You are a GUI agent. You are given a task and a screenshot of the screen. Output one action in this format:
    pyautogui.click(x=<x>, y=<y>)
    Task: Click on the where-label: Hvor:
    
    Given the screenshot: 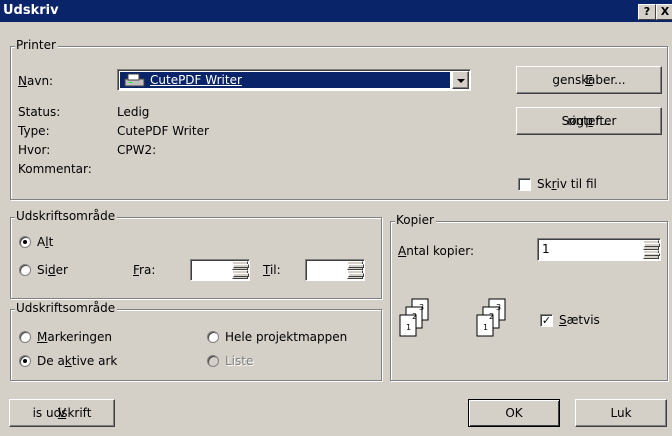 What is the action you would take?
    pyautogui.click(x=34, y=150)
    